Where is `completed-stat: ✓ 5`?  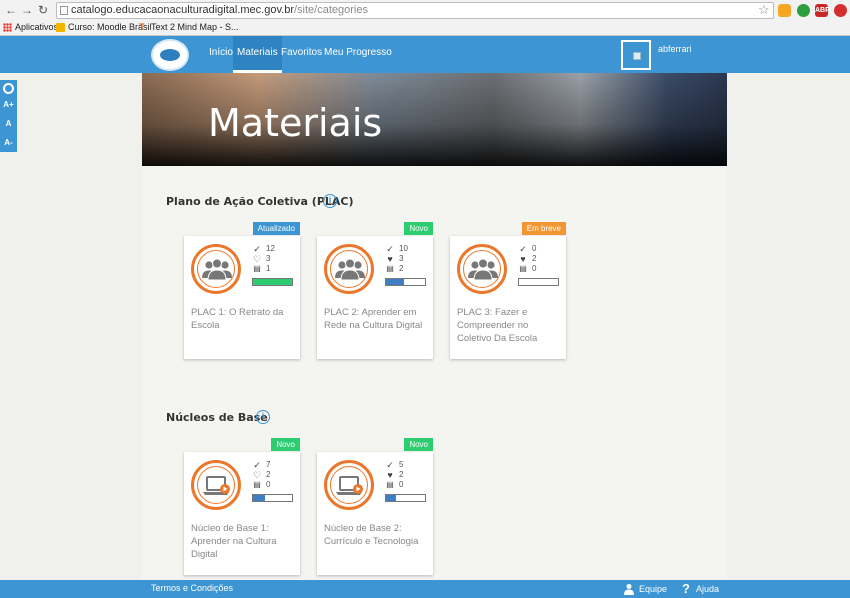
completed-stat: ✓ 5 is located at coordinates (394, 465).